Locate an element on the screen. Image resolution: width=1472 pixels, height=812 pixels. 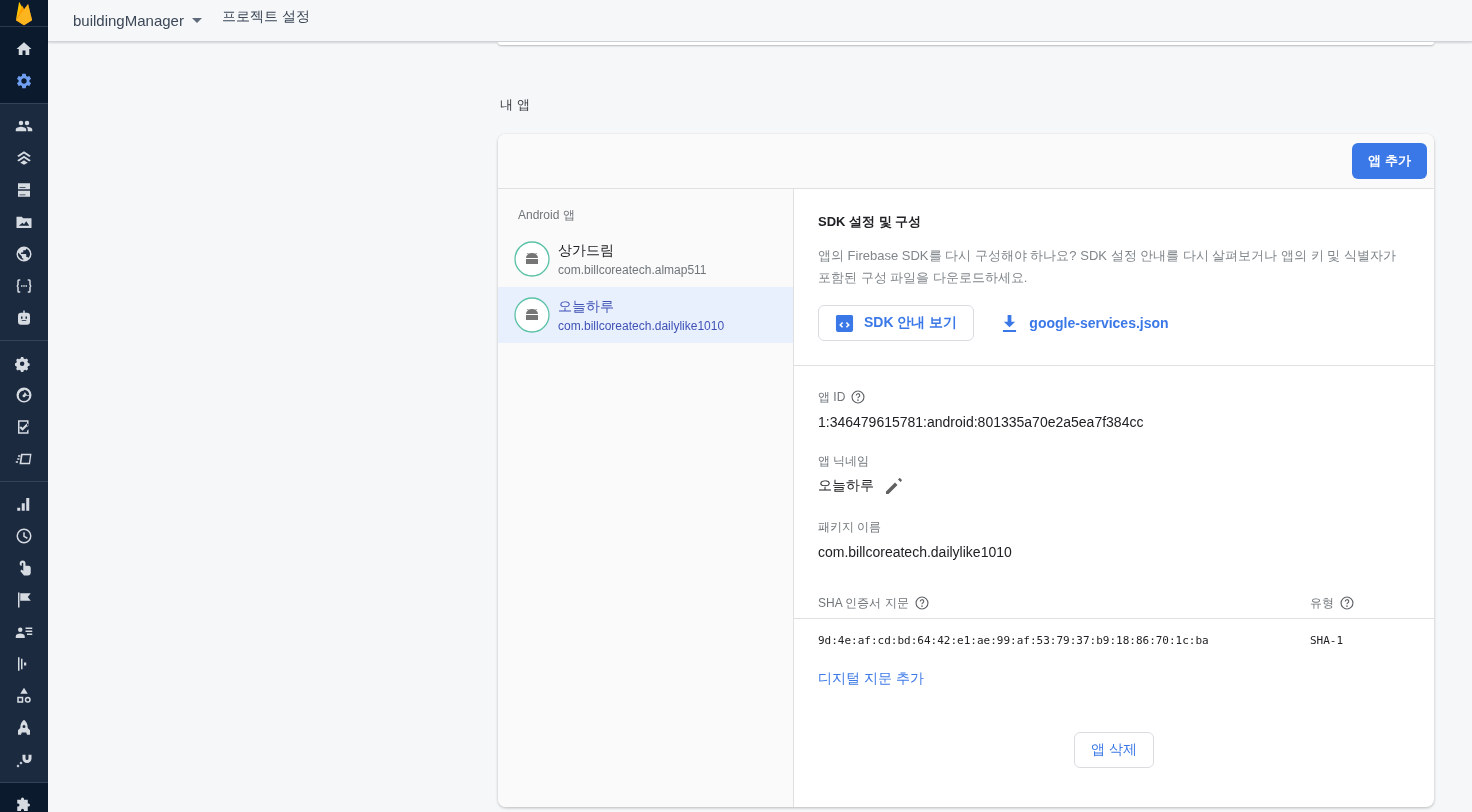
table-cell: 9d:4e:af:cd:bd:64:42:e1:ae:99:af:53:79:37:b9:18:86:70:1c:ba is located at coordinates (1013, 640).